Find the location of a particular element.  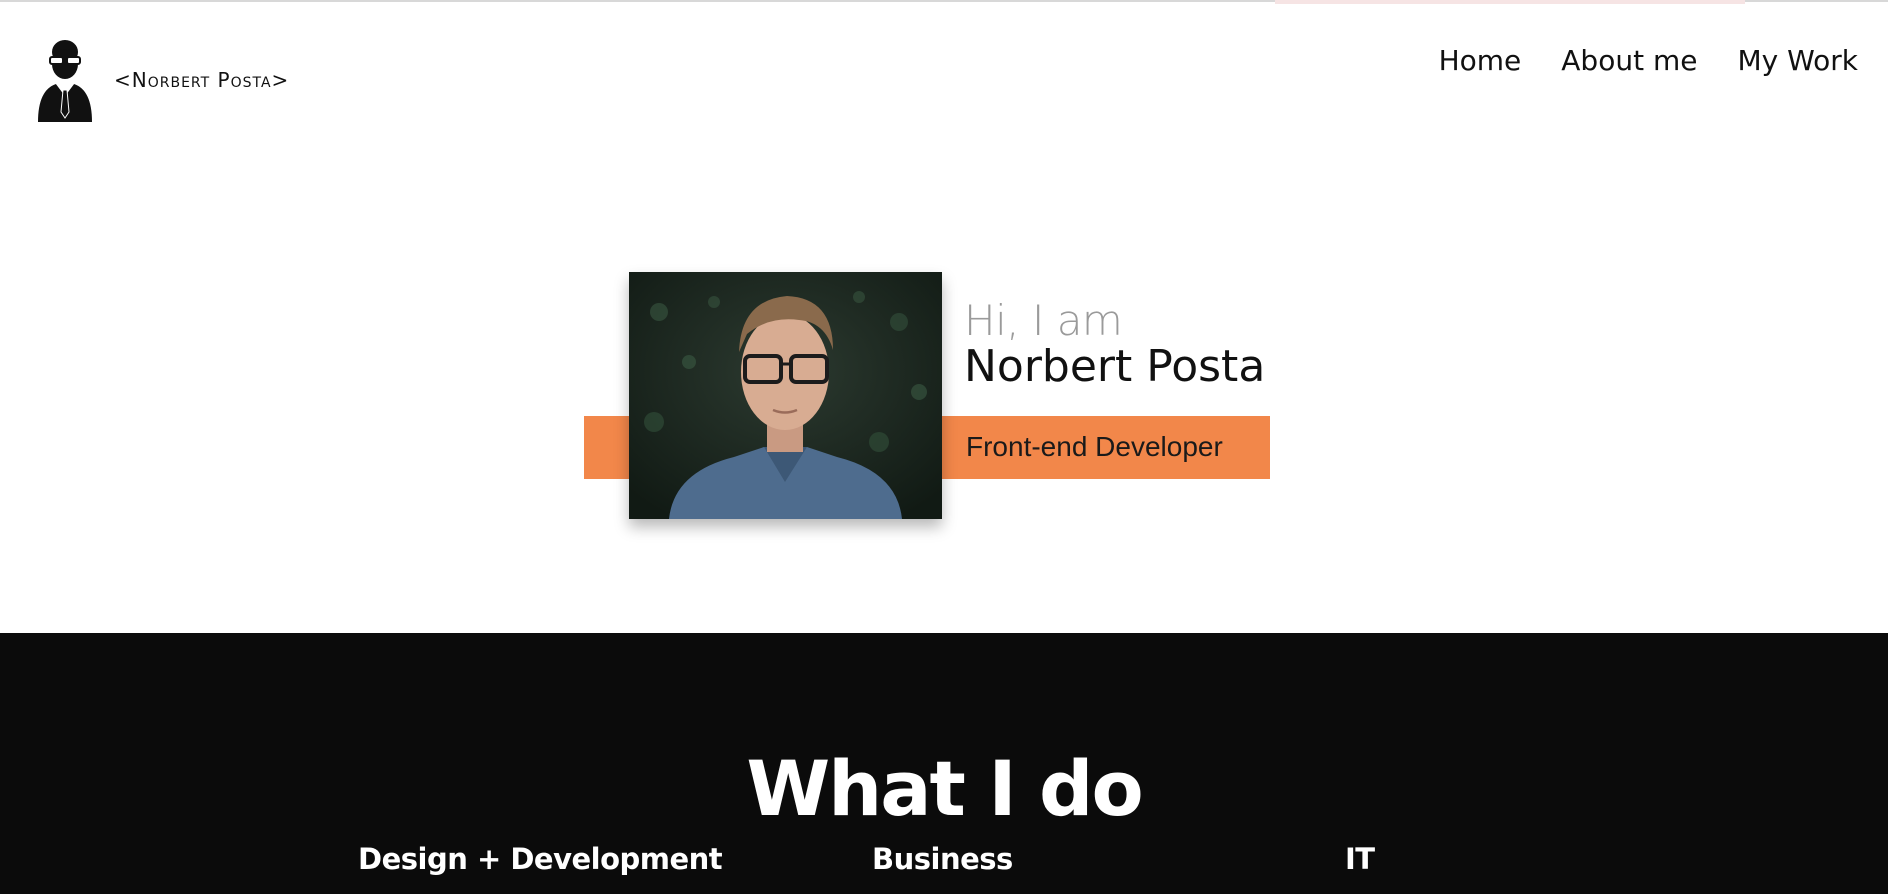

nav-home: Home is located at coordinates (1480, 60).